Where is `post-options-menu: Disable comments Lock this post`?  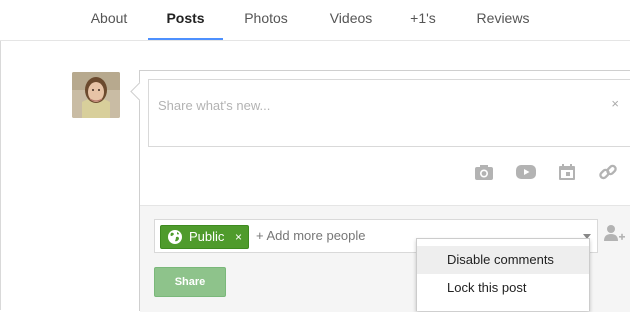
post-options-menu: Disable comments Lock this post is located at coordinates (503, 274).